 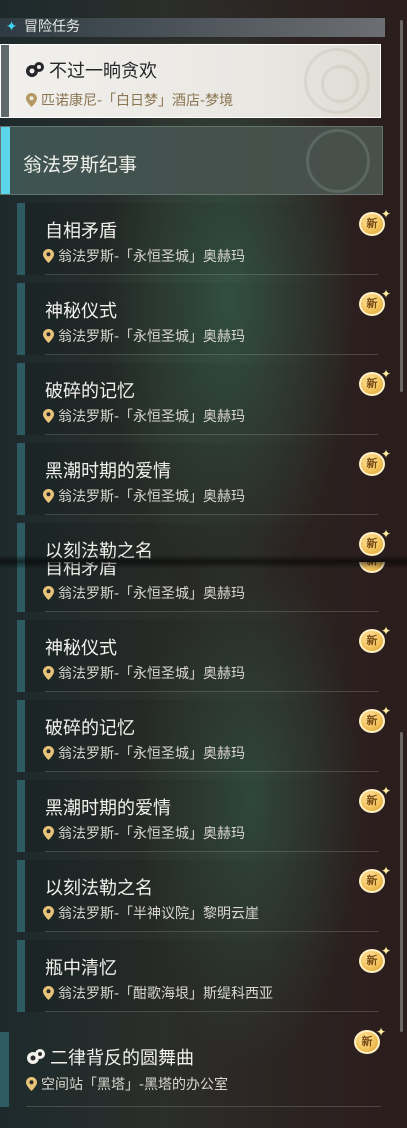 I want to click on quest-location: 翁法罗斯-「酣歌海垠」斯缇科西亚, so click(x=166, y=994).